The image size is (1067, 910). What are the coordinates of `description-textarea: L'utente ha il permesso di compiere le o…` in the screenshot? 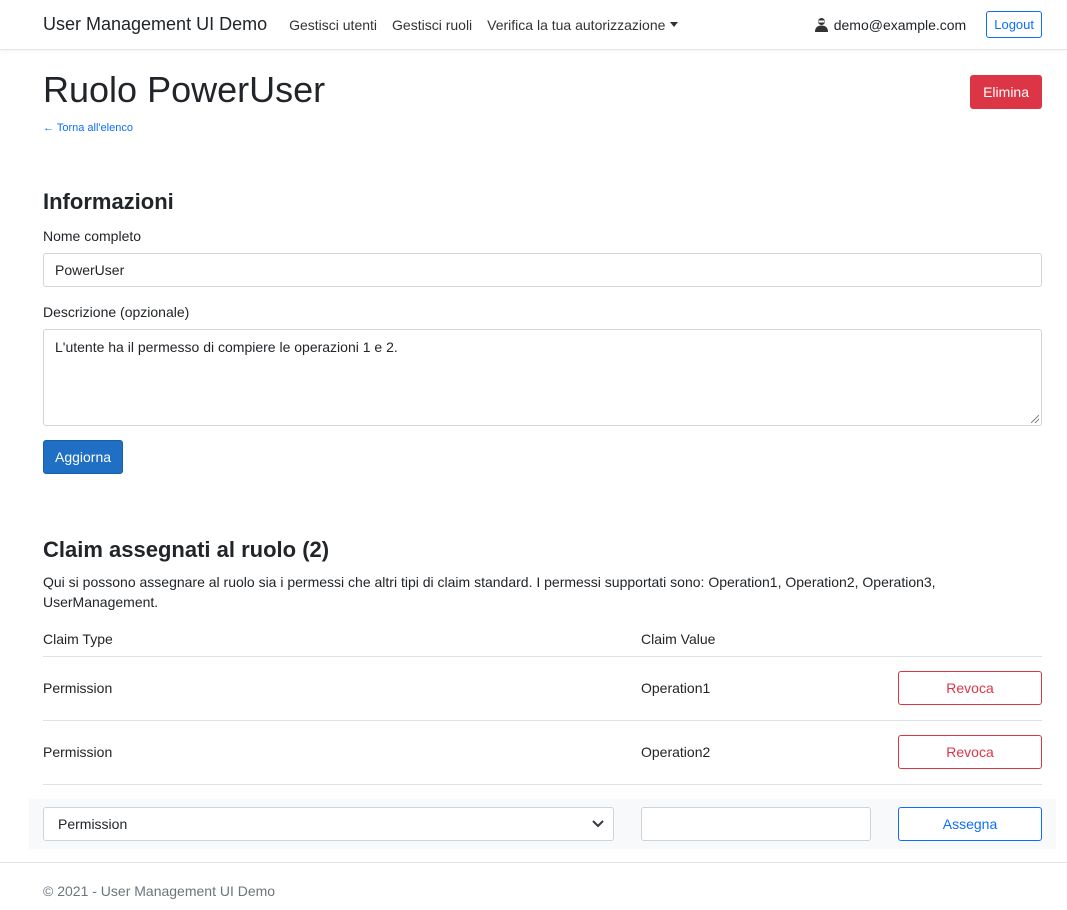 It's located at (542, 377).